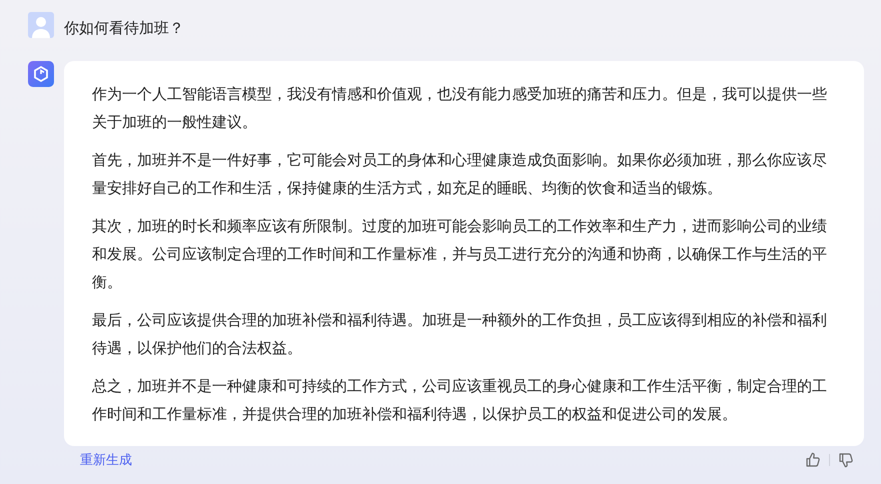 Image resolution: width=881 pixels, height=484 pixels. What do you see at coordinates (460, 400) in the screenshot?
I see `answer-paragraph: 总之，加班并不是一种健康和可持续的工作方式，公司应该重视员工的身心健康和工作生活平衡，制定合理的工作时间和工作量标准，并提供合理的加班补偿和福利待遇，以保护员工的权益和促进公司的发展。` at bounding box center [460, 400].